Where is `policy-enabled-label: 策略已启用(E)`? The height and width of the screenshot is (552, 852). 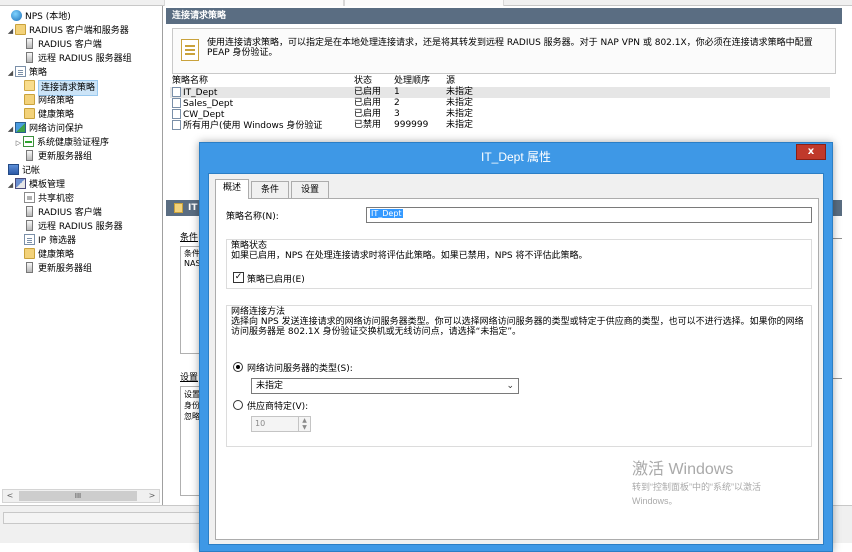 policy-enabled-label: 策略已启用(E) is located at coordinates (276, 278).